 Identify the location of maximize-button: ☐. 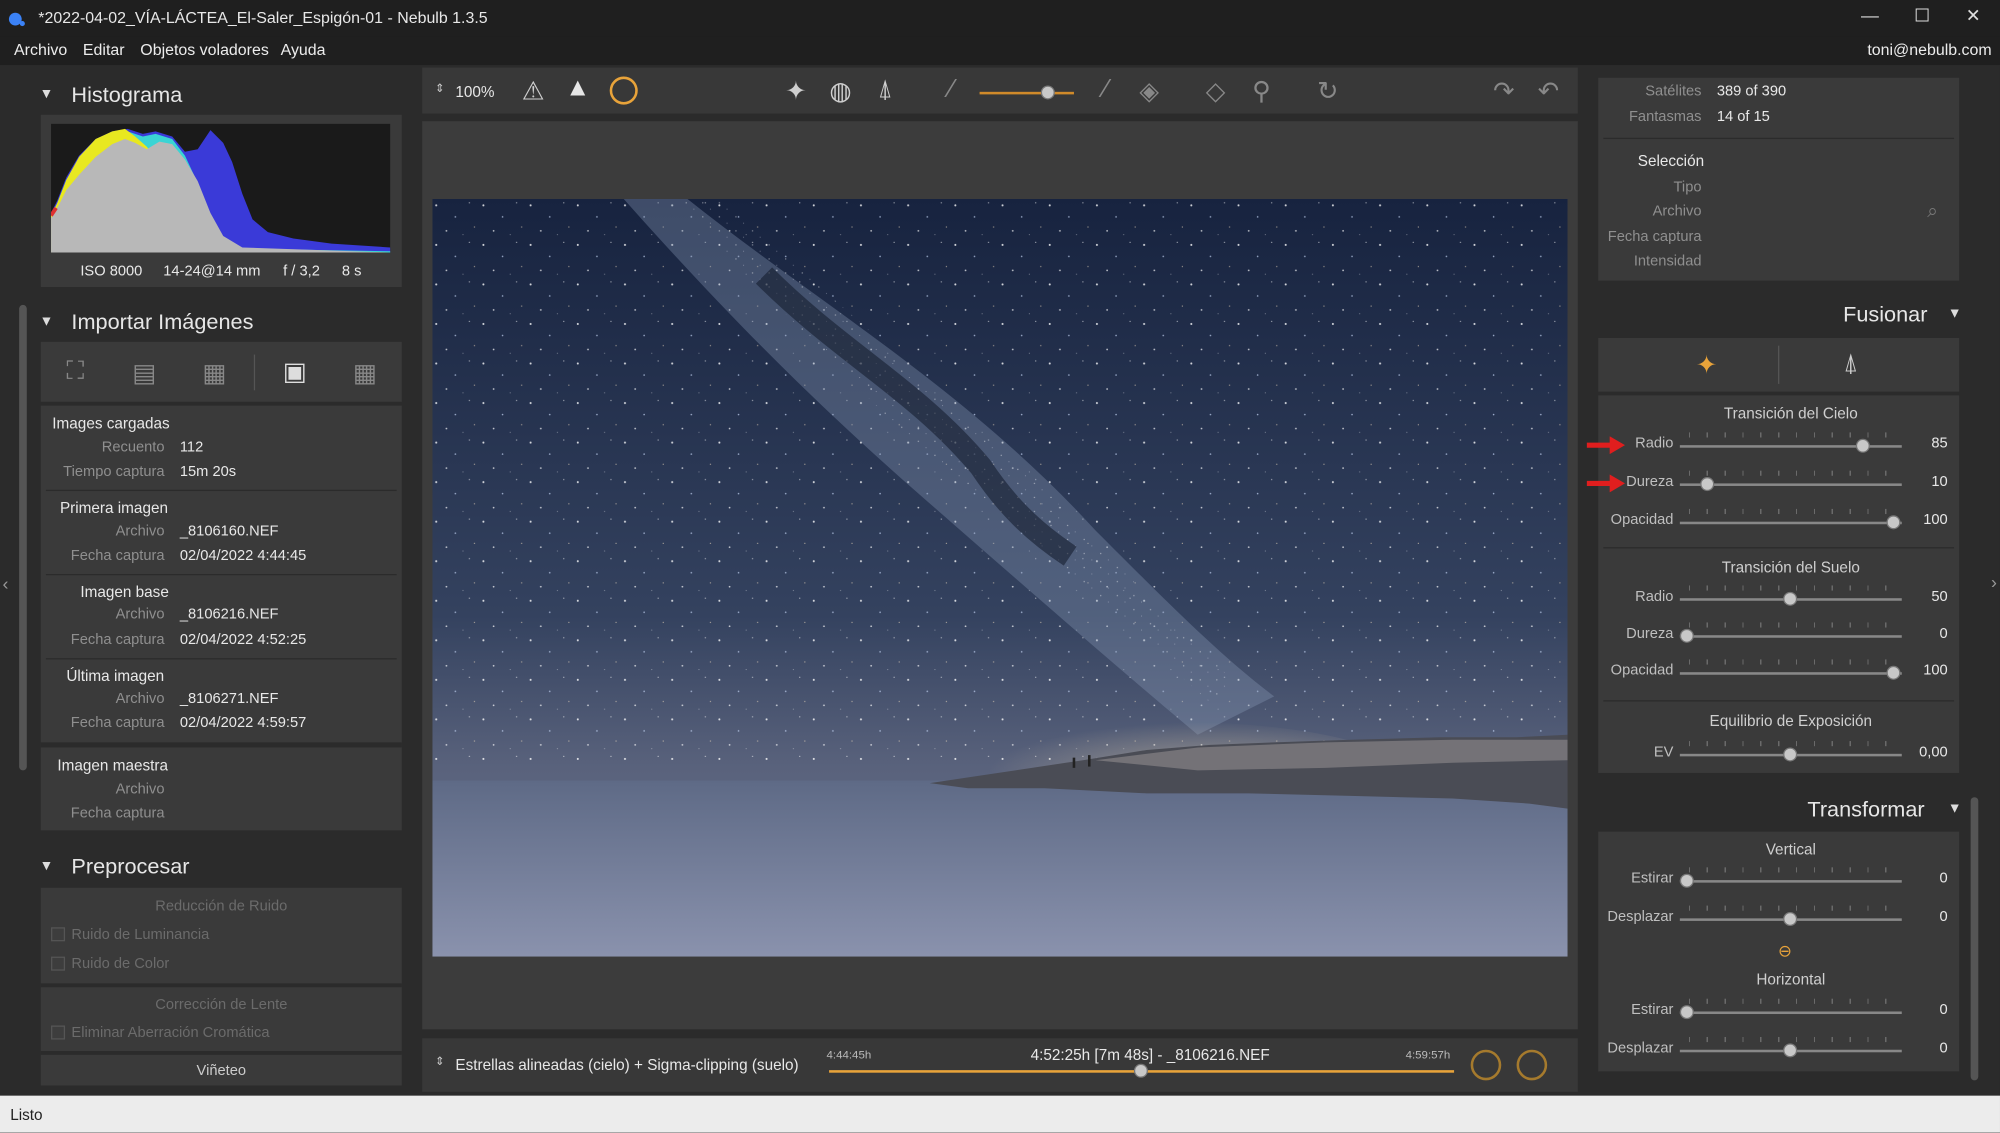
(1922, 18).